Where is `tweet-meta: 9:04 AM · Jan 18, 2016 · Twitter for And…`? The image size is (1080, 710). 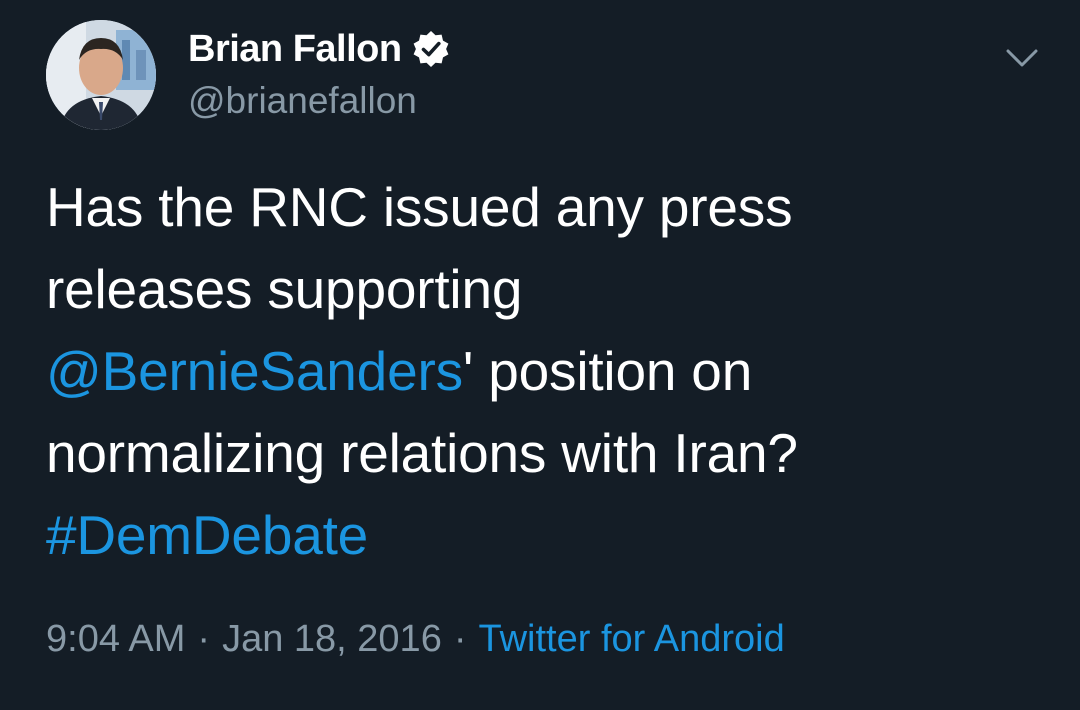 tweet-meta: 9:04 AM · Jan 18, 2016 · Twitter for And… is located at coordinates (415, 639).